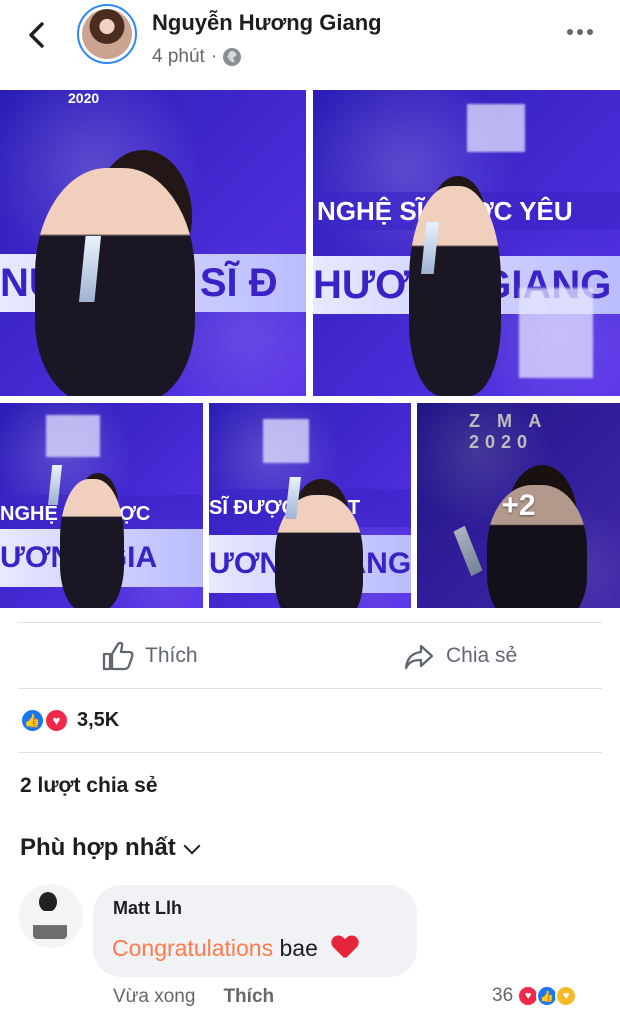  Describe the element at coordinates (482, 655) in the screenshot. I see `share-label: Chia sẻ` at that location.